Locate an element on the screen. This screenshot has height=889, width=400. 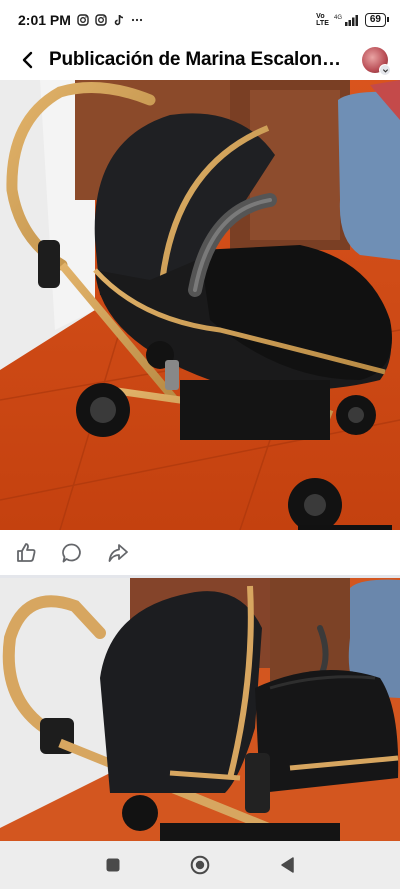
system-navigation-bar is located at coordinates (200, 865).